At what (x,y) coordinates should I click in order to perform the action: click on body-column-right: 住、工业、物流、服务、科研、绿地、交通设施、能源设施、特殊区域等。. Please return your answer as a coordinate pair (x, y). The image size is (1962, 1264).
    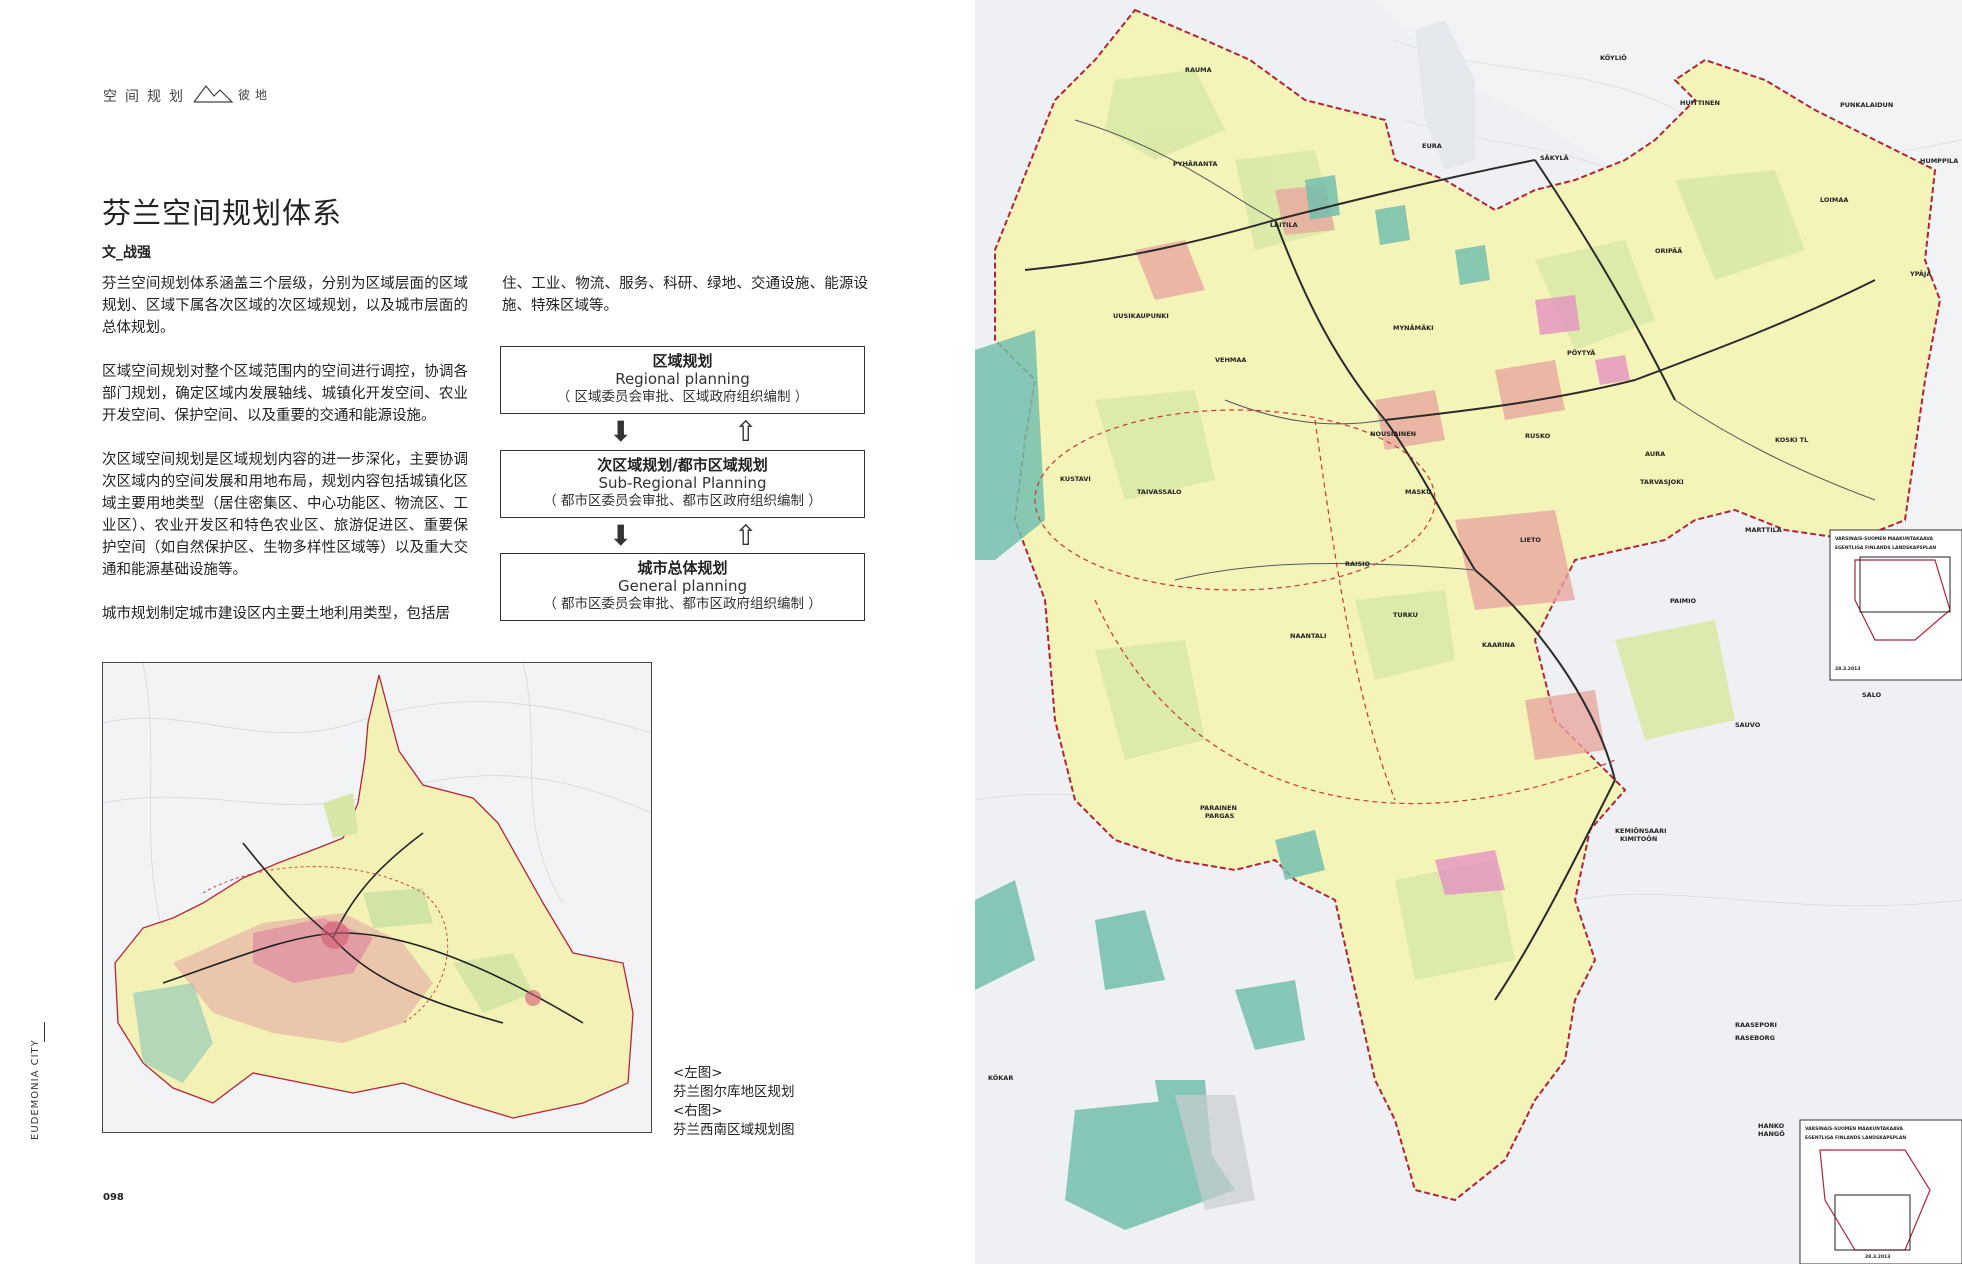
    Looking at the image, I should click on (685, 306).